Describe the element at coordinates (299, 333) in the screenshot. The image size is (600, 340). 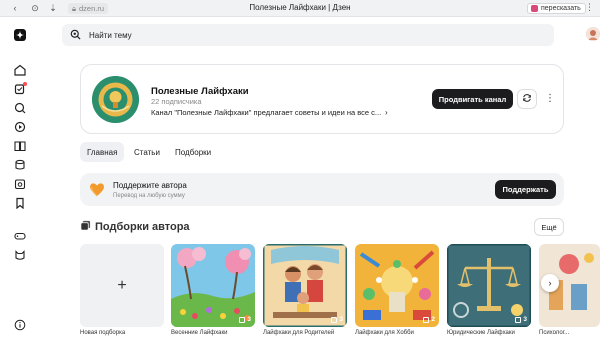
I see `collection-label: Лайфхаки для Родителей` at that location.